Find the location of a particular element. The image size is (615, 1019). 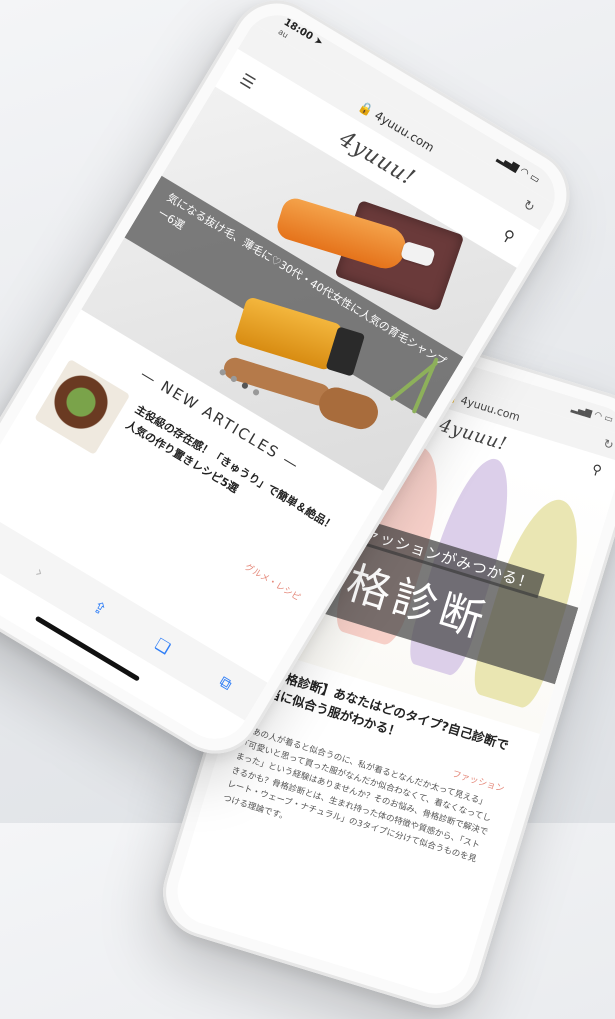

location-icon: ➤ is located at coordinates (318, 42).